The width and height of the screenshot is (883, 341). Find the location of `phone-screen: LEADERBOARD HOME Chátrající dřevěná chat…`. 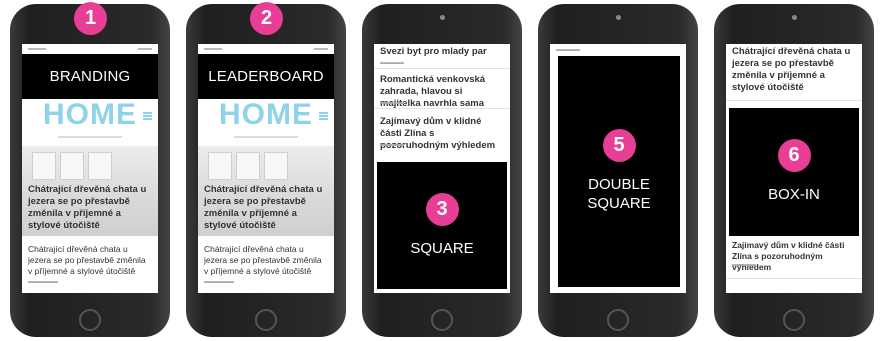

phone-screen: LEADERBOARD HOME Chátrající dřevěná chat… is located at coordinates (266, 168).